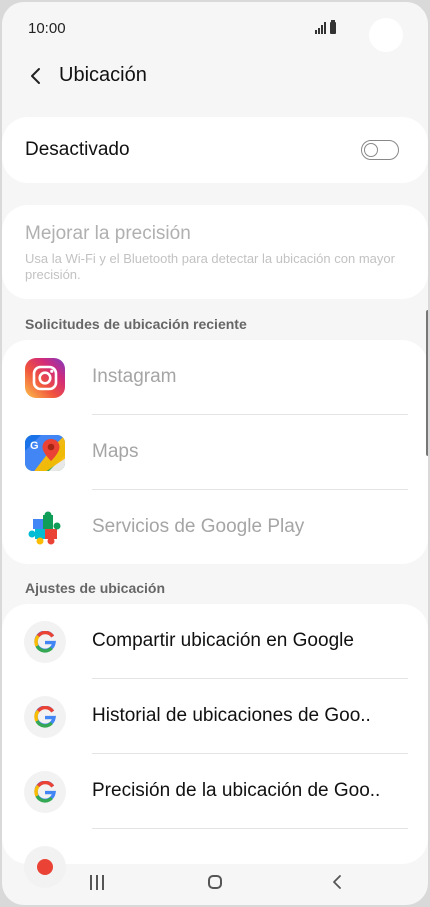 The image size is (430, 907). Describe the element at coordinates (45, 378) in the screenshot. I see `instagram-icon` at that location.